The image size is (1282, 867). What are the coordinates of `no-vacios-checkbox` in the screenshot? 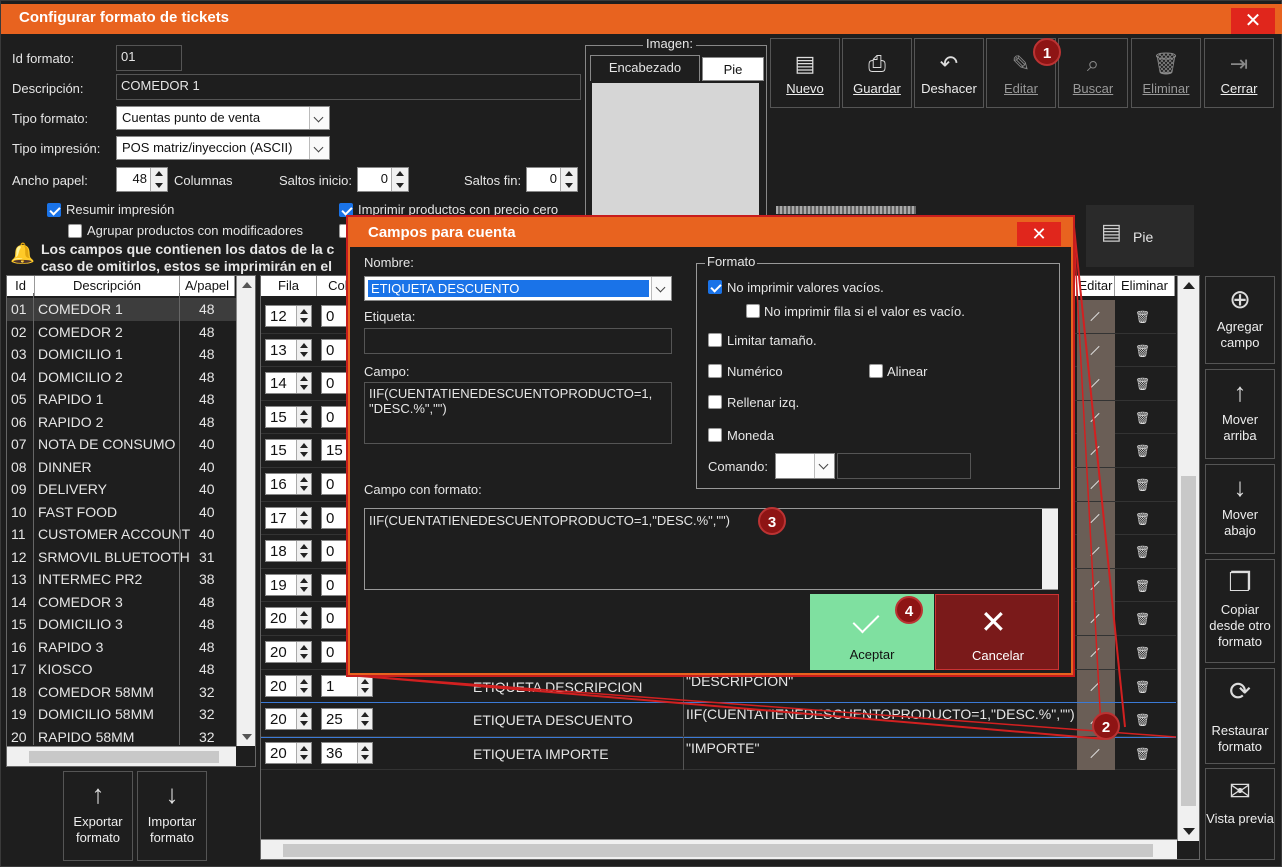 It's located at (715, 287).